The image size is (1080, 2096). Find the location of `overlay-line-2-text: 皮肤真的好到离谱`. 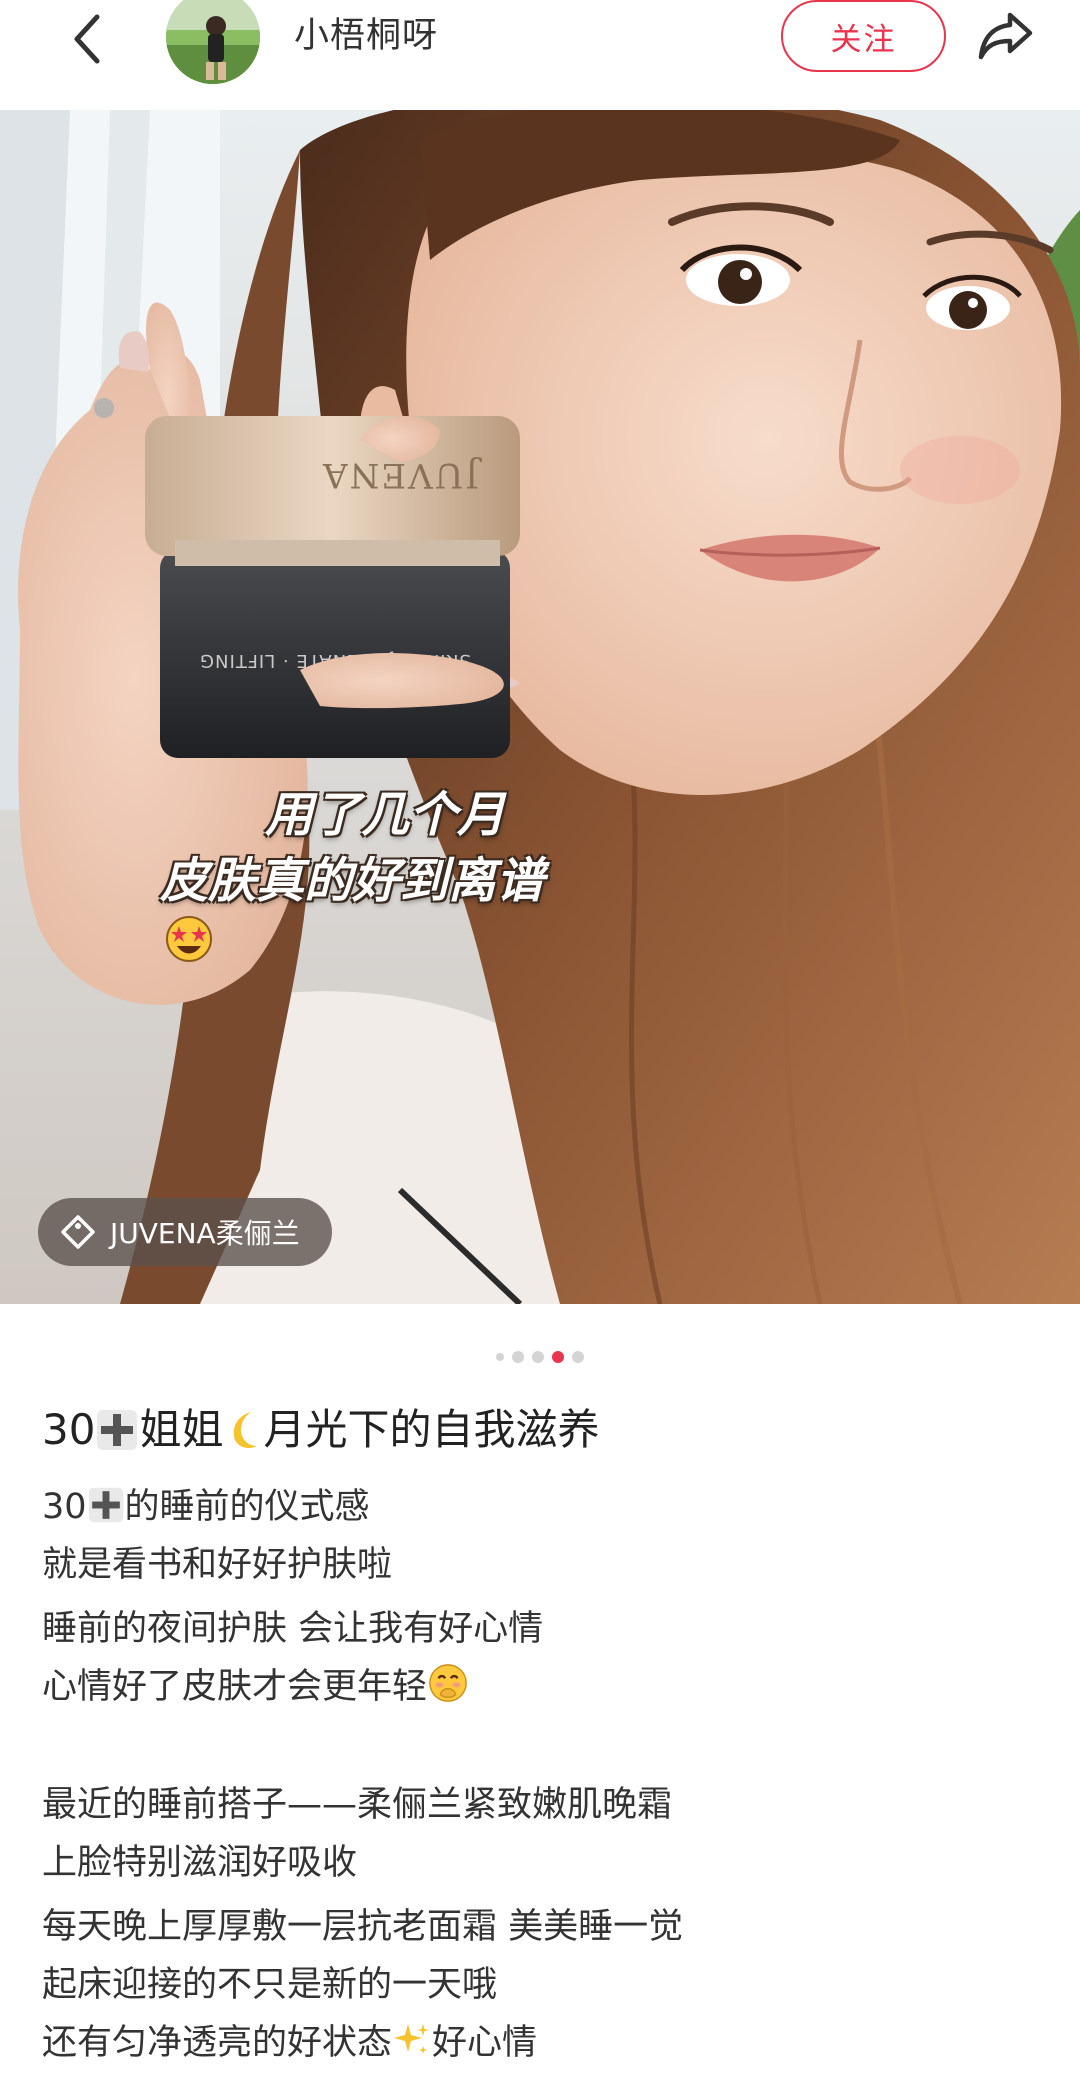

overlay-line-2-text: 皮肤真的好到离谱 is located at coordinates (352, 881).